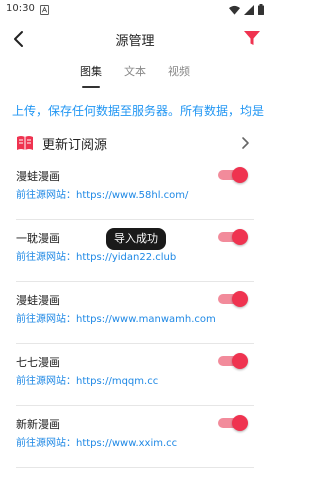 This screenshot has height=480, width=320. Describe the element at coordinates (38, 238) in the screenshot. I see `source-name: 一耽漫画` at that location.